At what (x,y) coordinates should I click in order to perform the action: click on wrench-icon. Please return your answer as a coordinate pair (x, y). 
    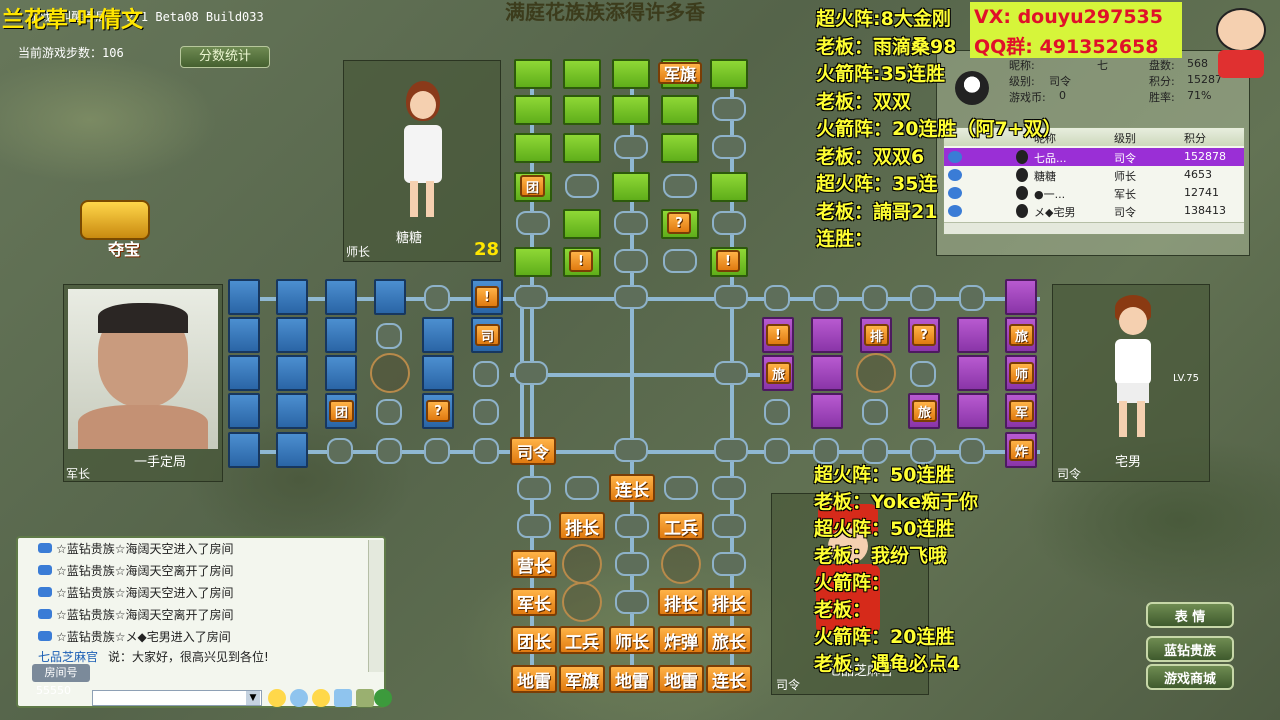
    Looking at the image, I should click on (365, 698).